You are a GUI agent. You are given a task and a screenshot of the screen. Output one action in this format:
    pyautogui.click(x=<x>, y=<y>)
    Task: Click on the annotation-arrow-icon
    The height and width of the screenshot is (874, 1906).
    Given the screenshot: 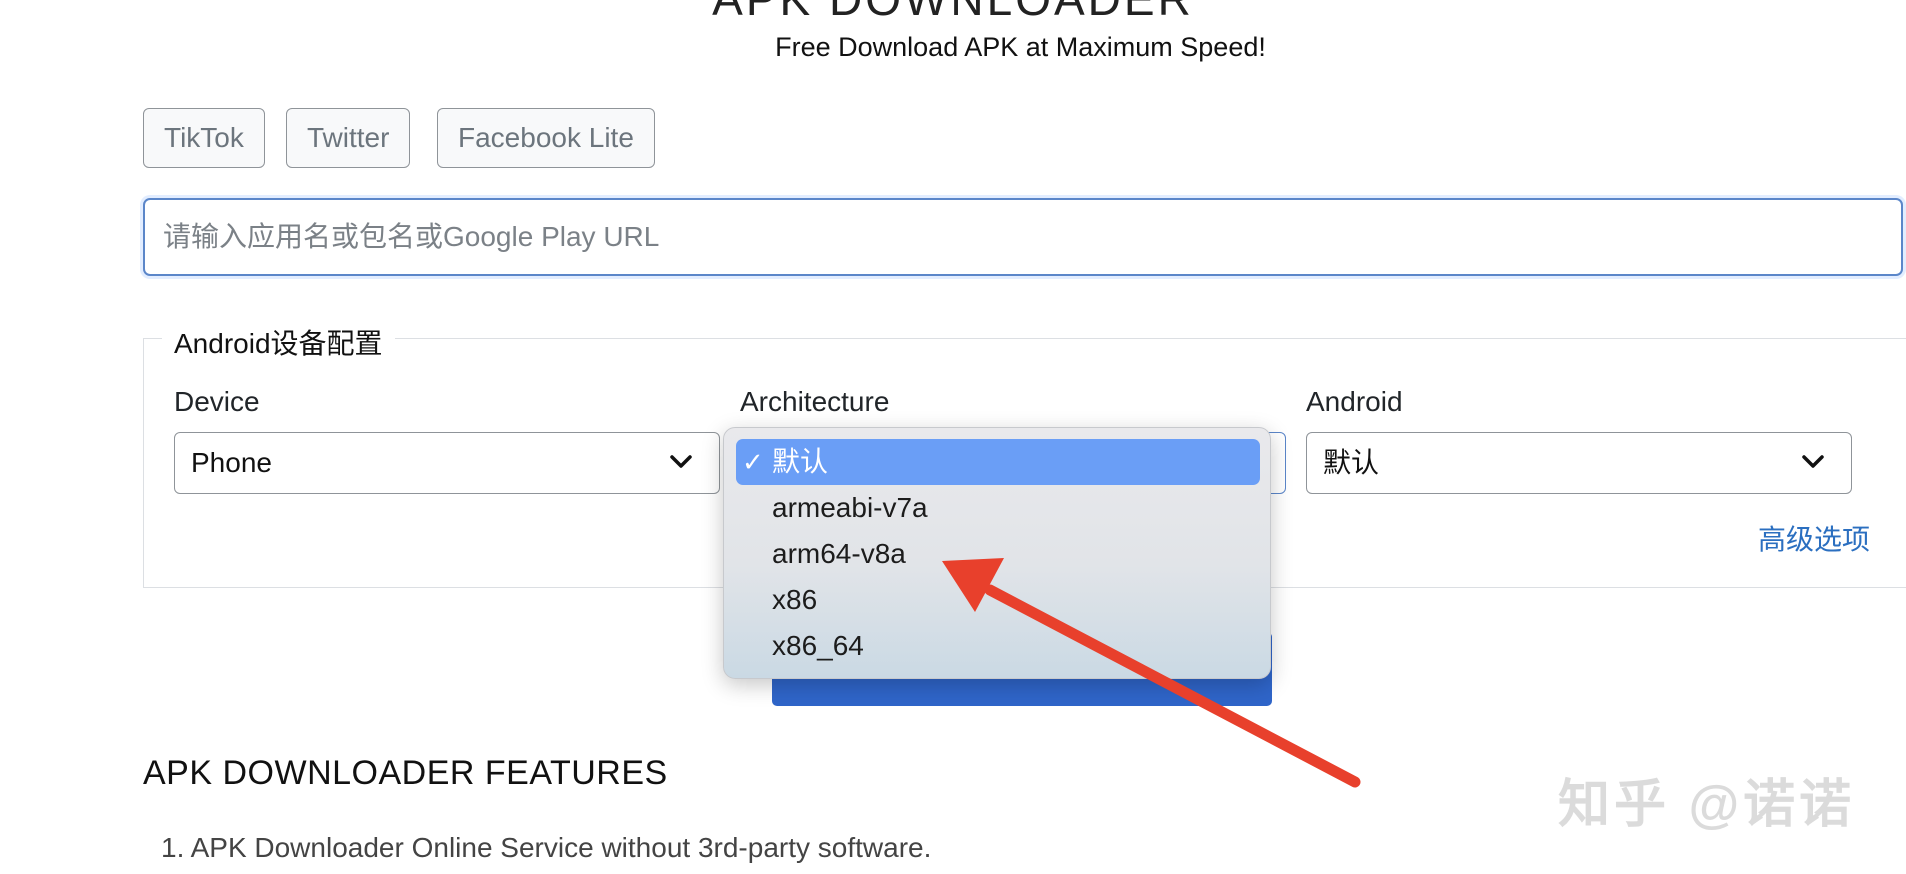 What is the action you would take?
    pyautogui.click(x=1151, y=673)
    